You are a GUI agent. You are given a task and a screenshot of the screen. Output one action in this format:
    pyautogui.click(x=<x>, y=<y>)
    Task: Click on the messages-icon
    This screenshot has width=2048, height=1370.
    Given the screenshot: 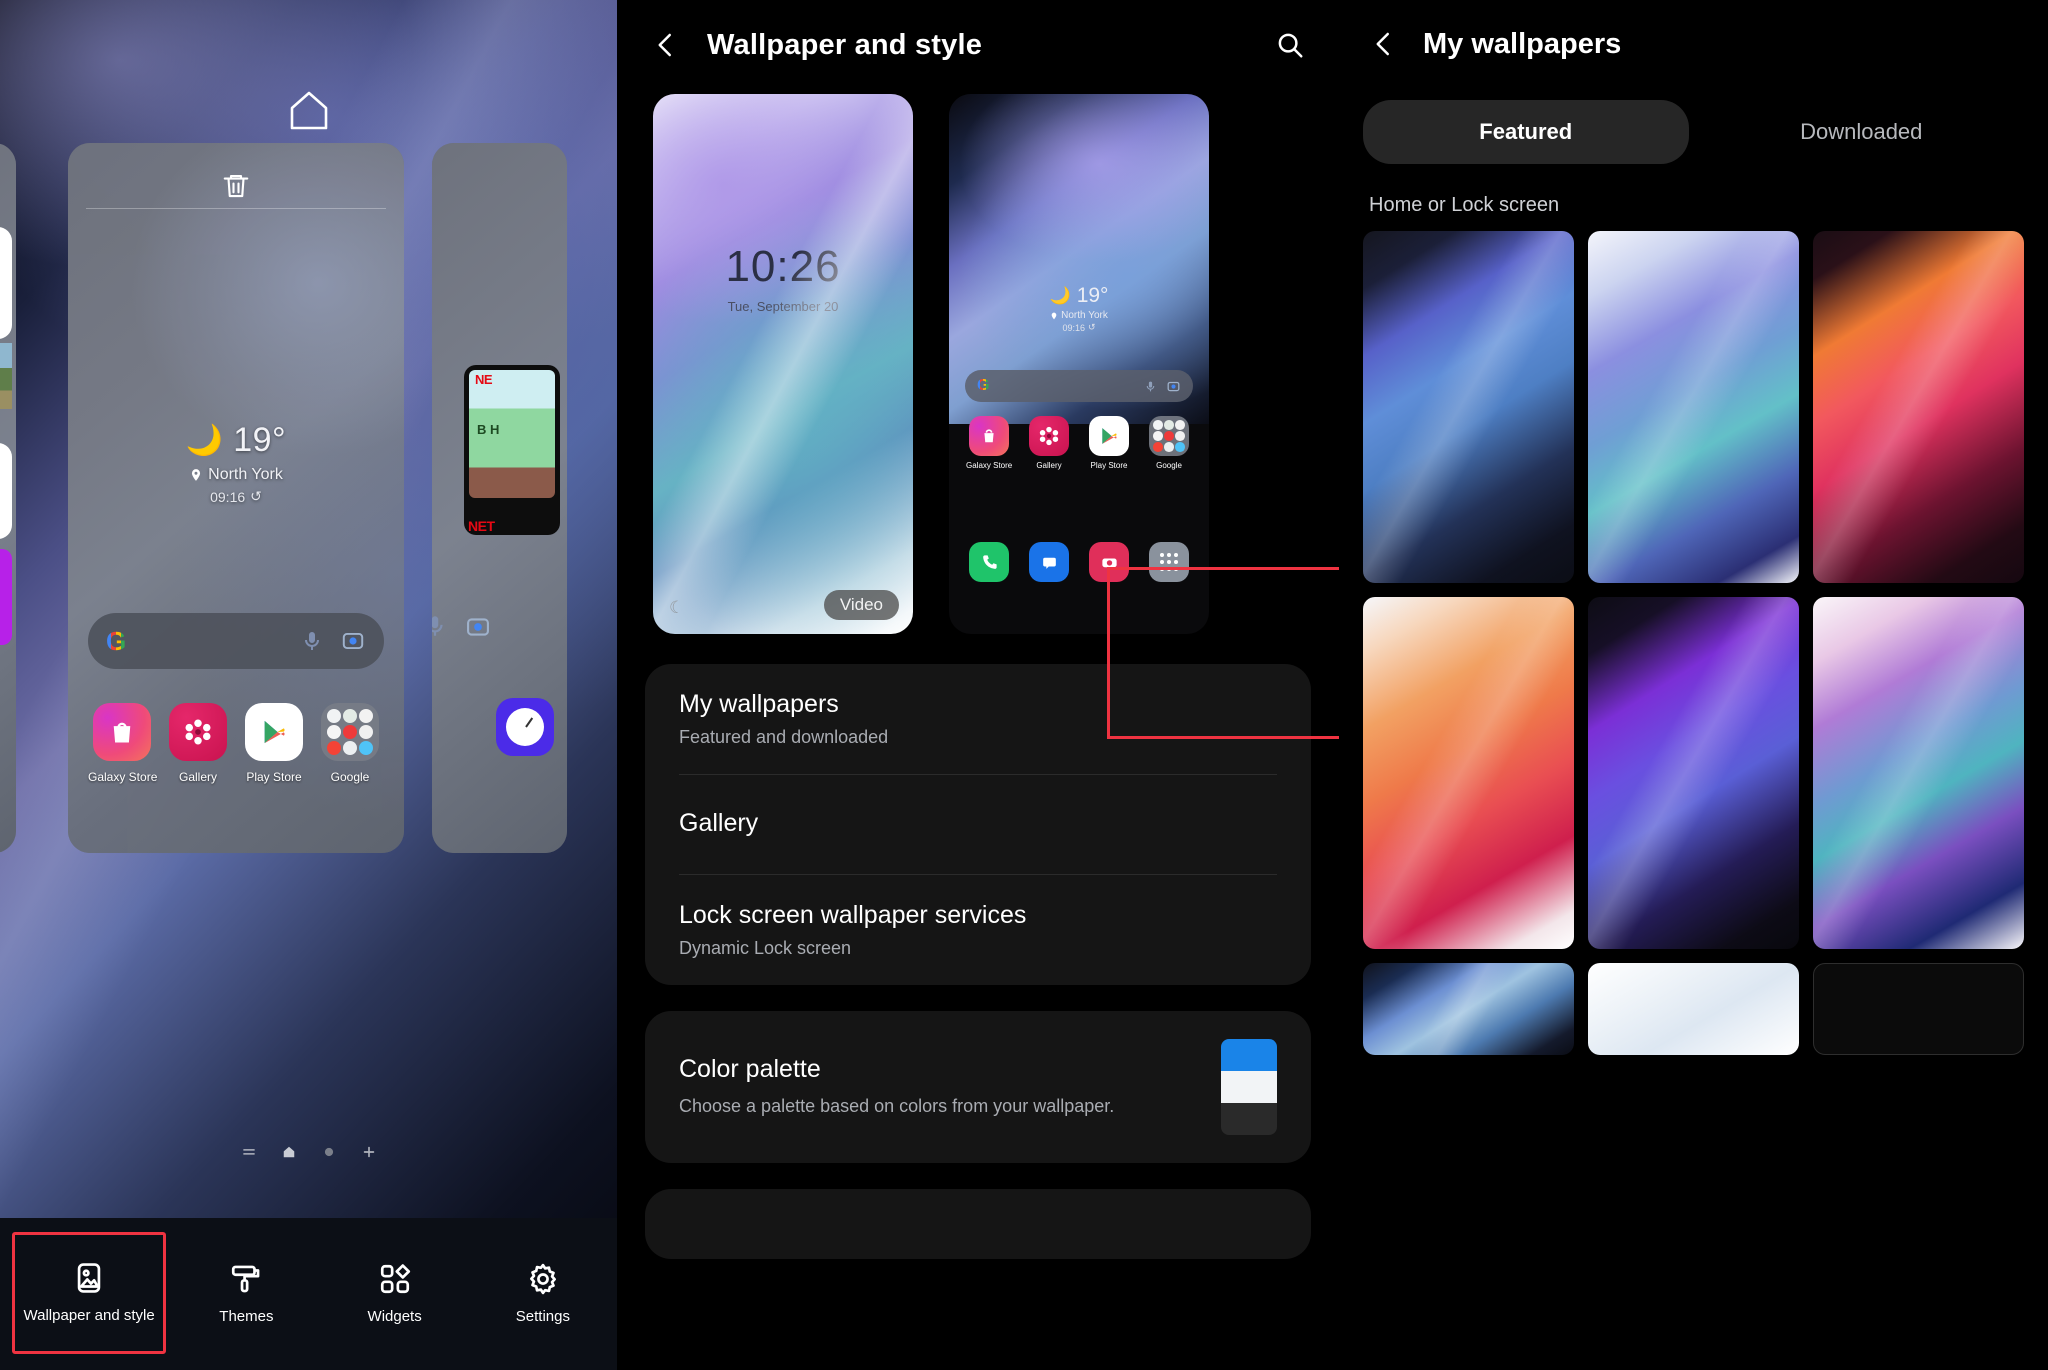 What is the action you would take?
    pyautogui.click(x=1049, y=562)
    